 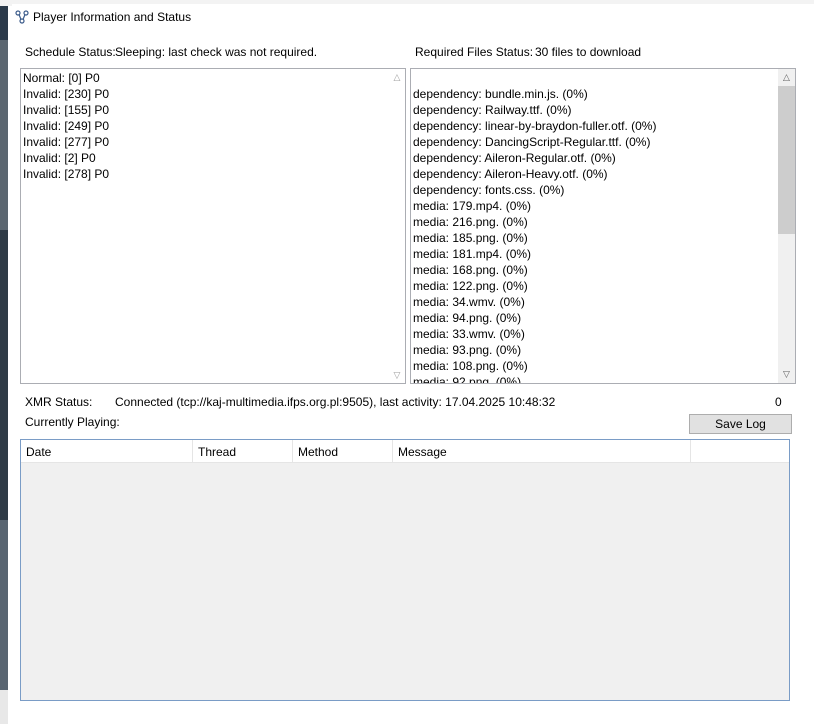 I want to click on column-header-thread: Thread, so click(x=243, y=451).